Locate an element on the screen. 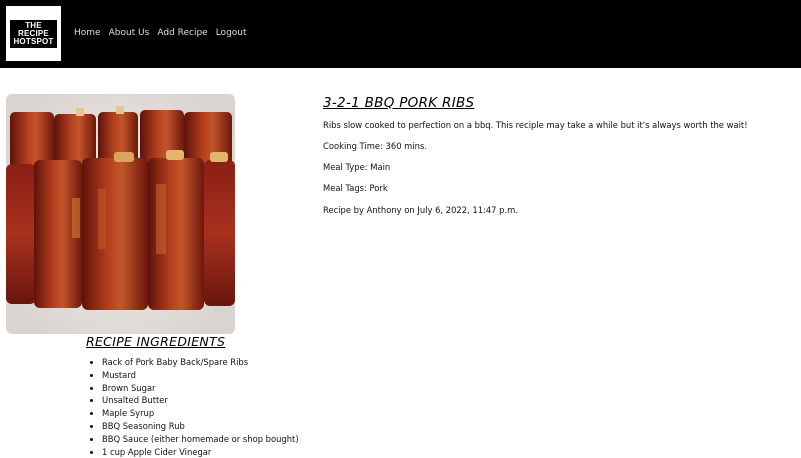 The width and height of the screenshot is (801, 458). nav-link-home: Home is located at coordinates (87, 33).